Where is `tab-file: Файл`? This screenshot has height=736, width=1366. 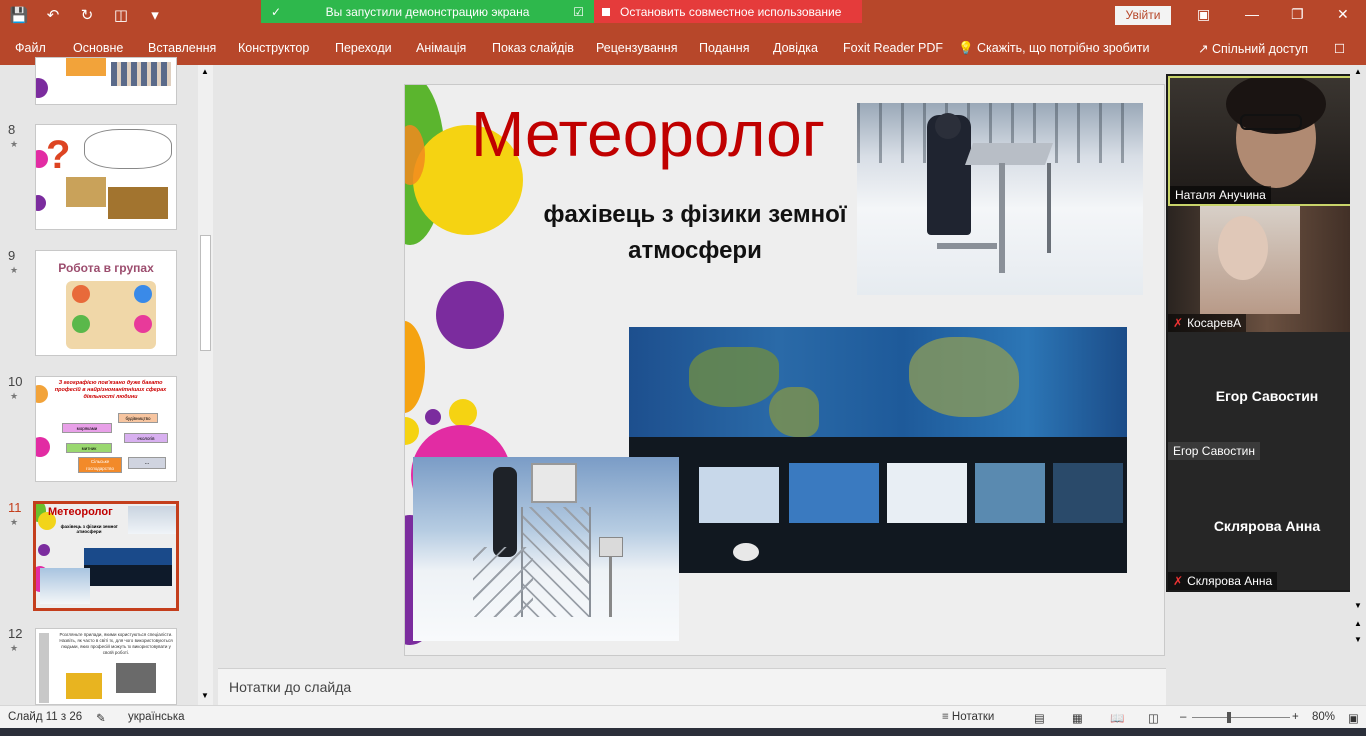 tab-file: Файл is located at coordinates (30, 48).